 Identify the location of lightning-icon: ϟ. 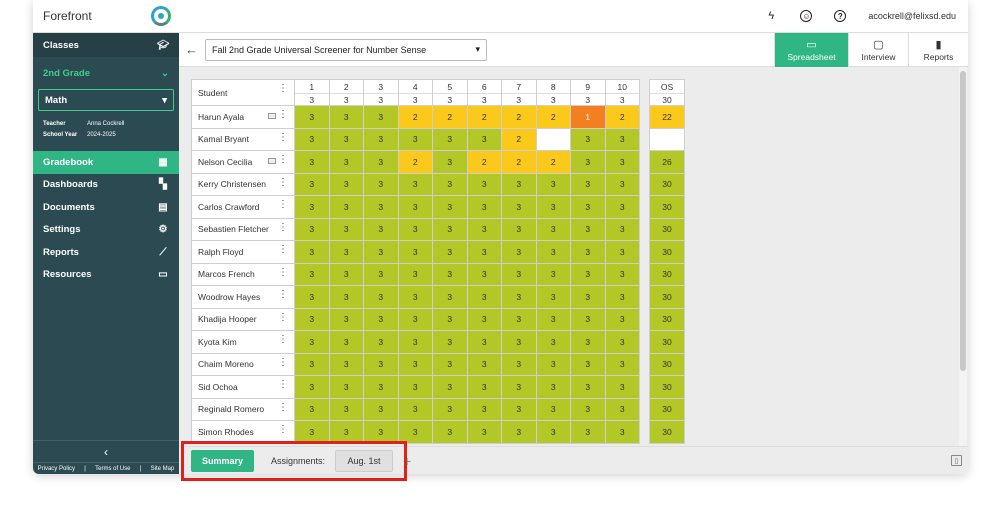
(771, 16).